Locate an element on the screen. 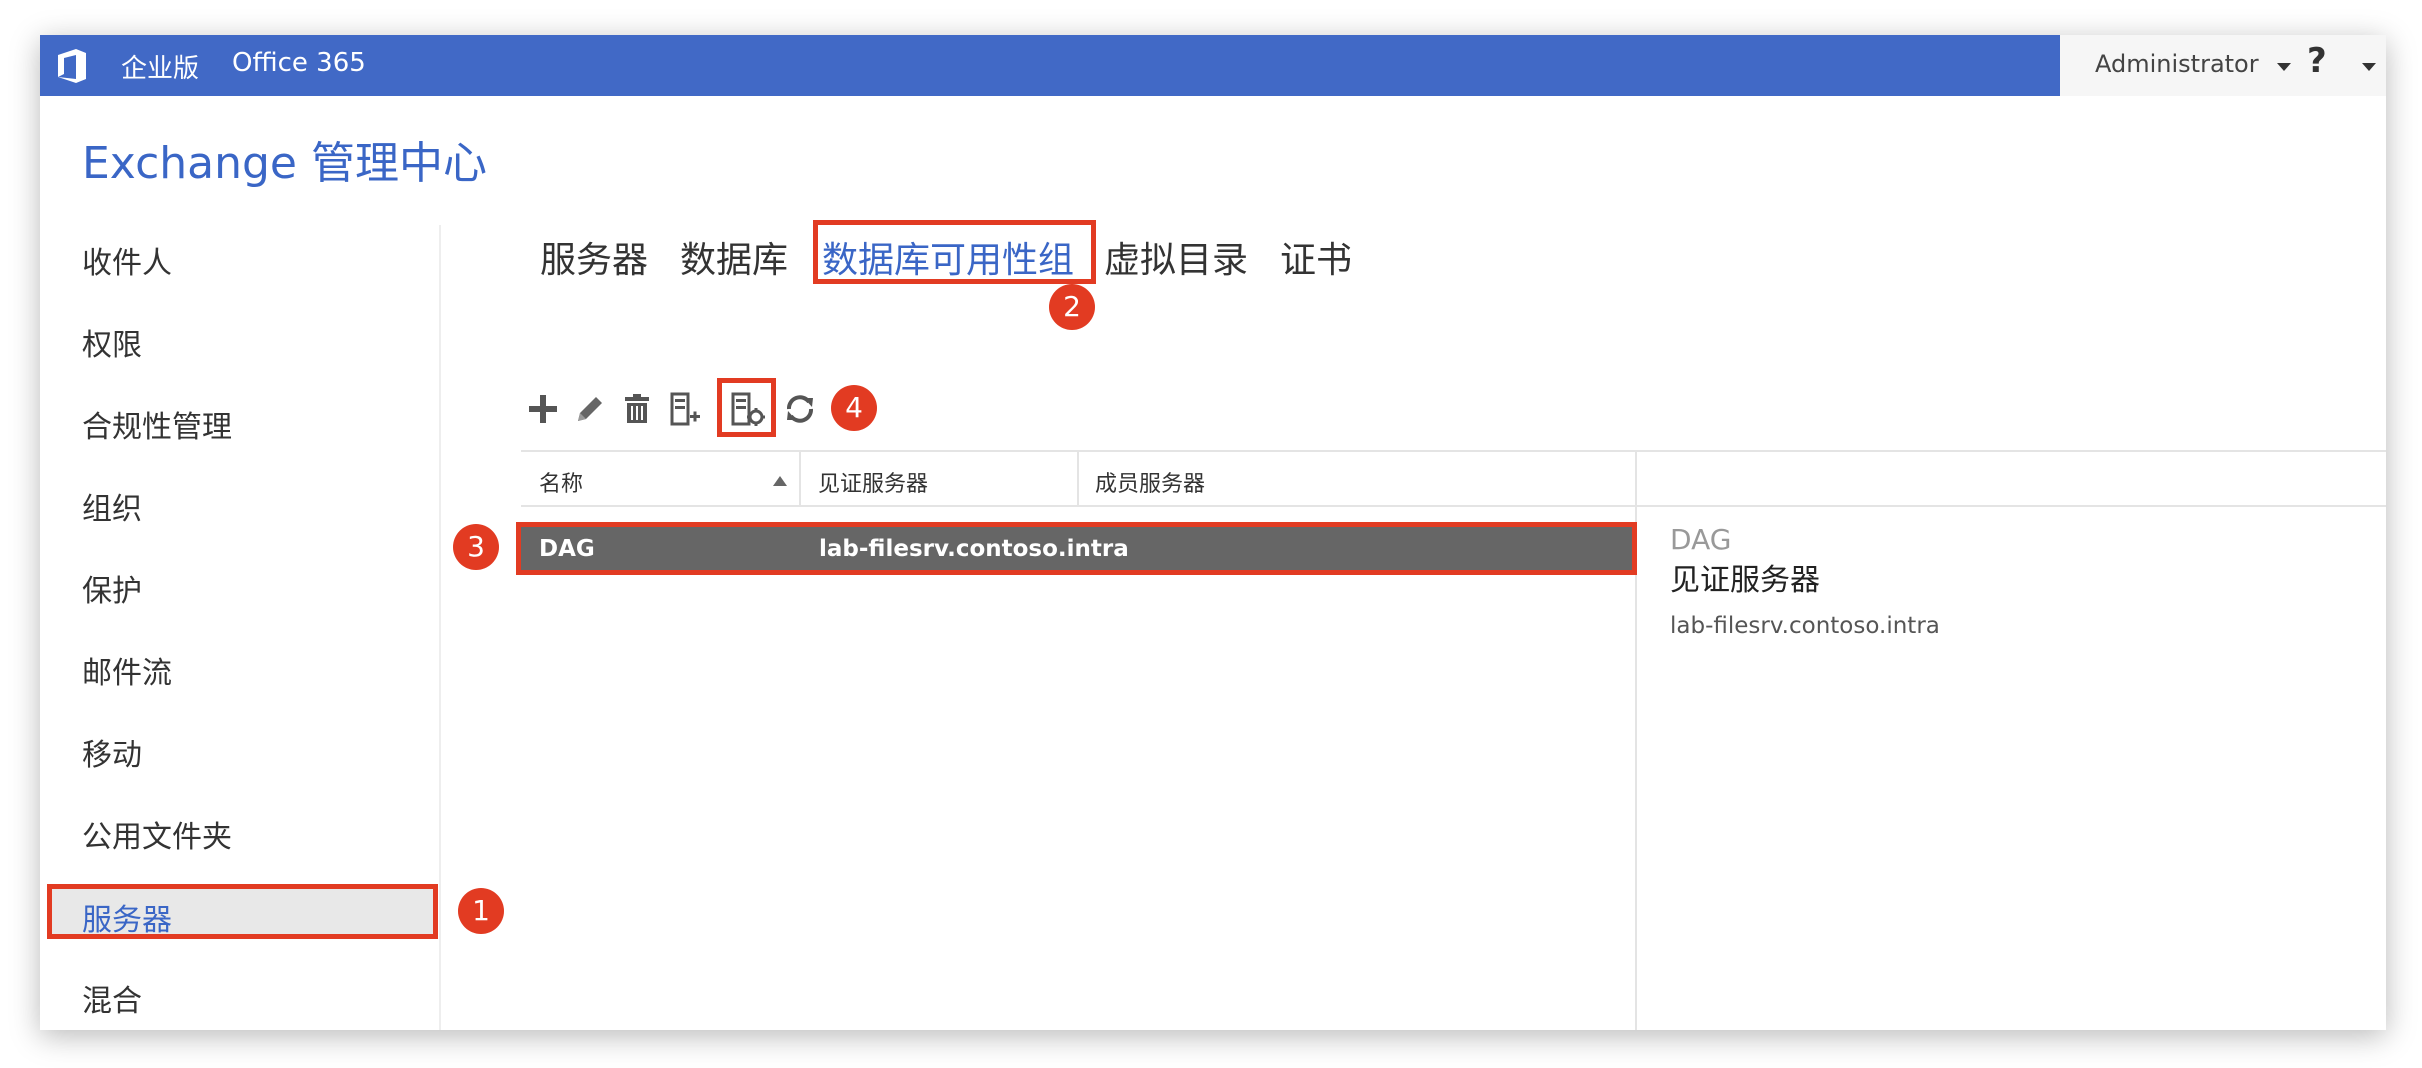  sidebar-item-mail-flow: 邮件流 is located at coordinates (127, 670).